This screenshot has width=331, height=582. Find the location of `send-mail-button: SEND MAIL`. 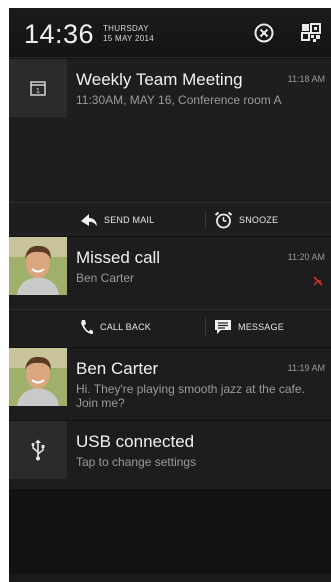

send-mail-button: SEND MAIL is located at coordinates (117, 220).